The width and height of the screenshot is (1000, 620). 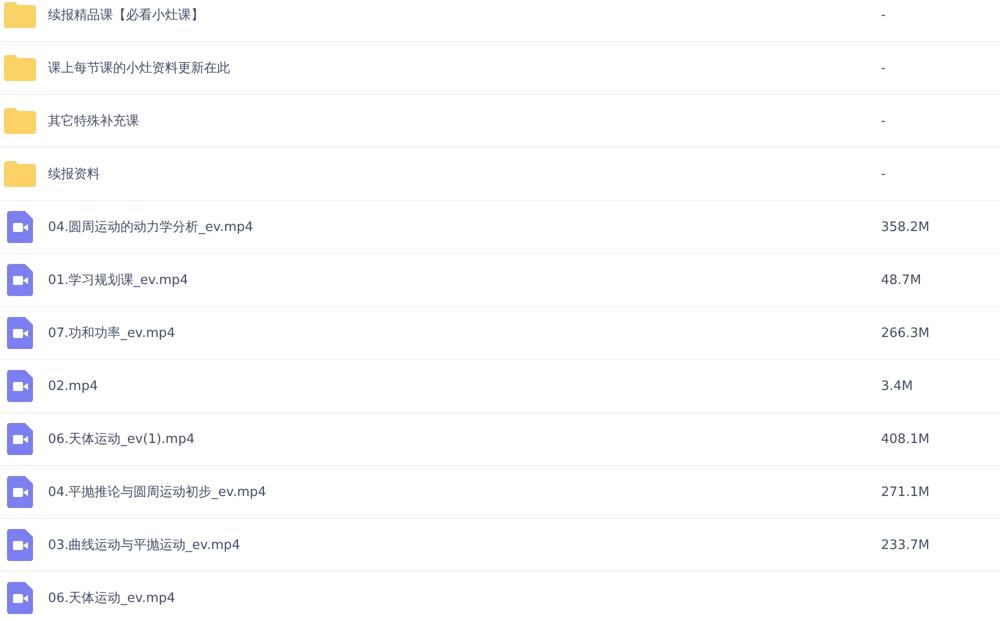 What do you see at coordinates (463, 333) in the screenshot?
I see `file-name: 07.功和功率_ev.mp4` at bounding box center [463, 333].